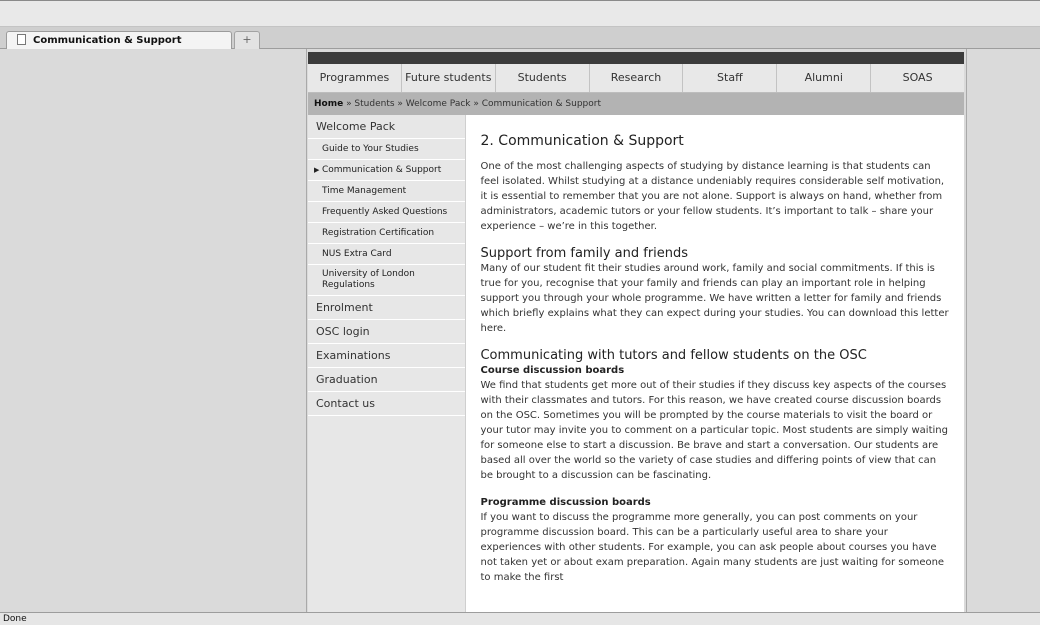 The width and height of the screenshot is (1040, 625). I want to click on current-page-arrow-icon: ▶, so click(317, 170).